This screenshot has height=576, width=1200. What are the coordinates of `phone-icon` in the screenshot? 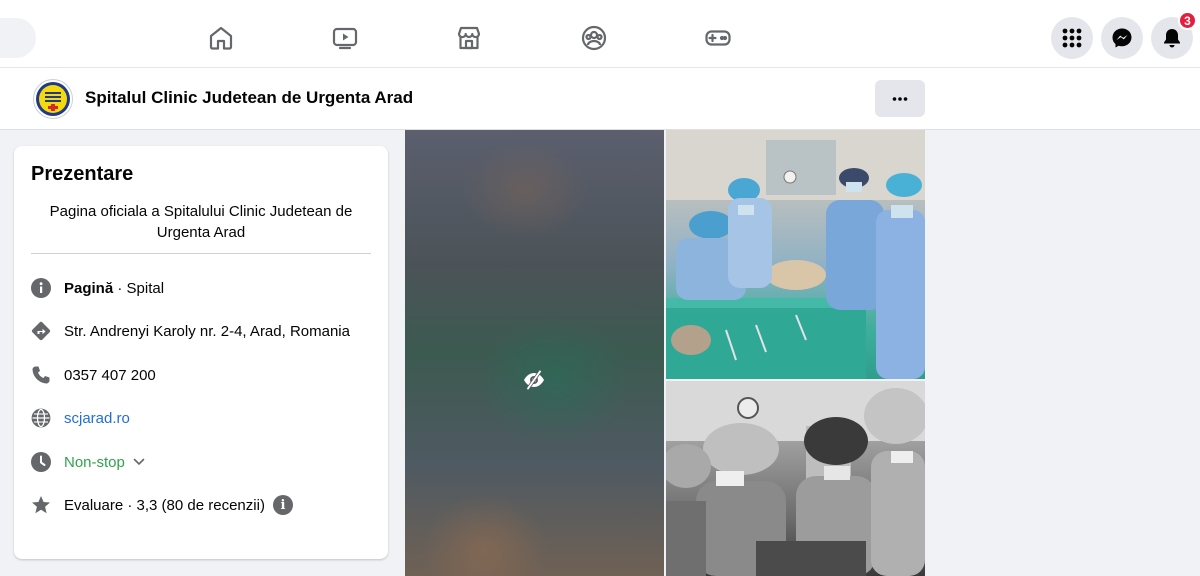 It's located at (41, 375).